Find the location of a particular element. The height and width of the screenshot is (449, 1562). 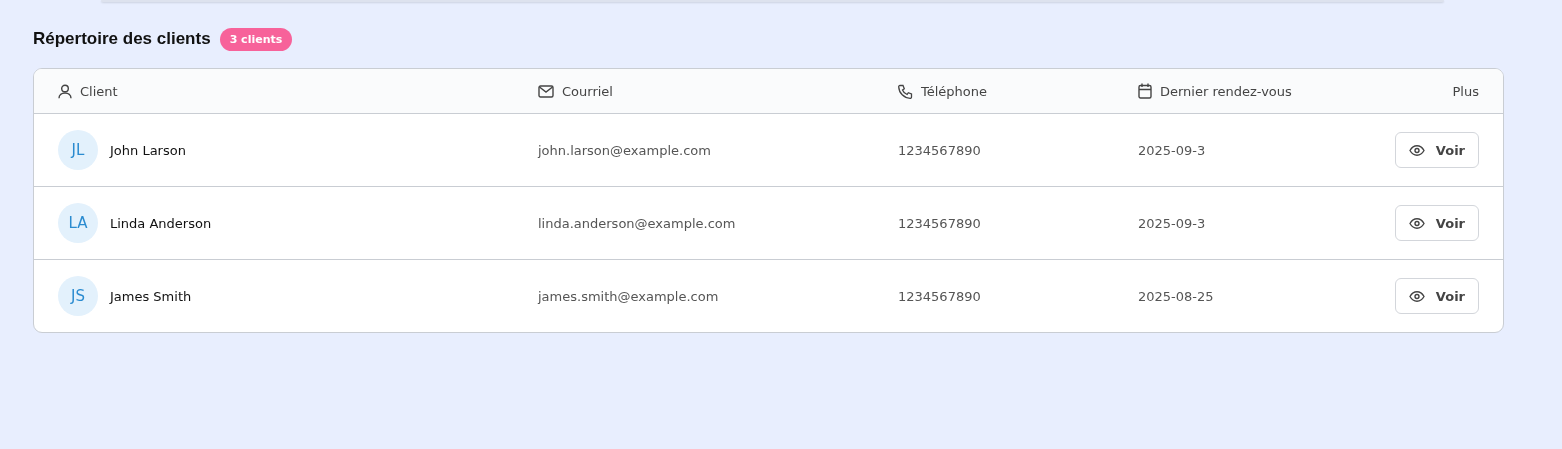

calendar-icon is located at coordinates (1145, 91).